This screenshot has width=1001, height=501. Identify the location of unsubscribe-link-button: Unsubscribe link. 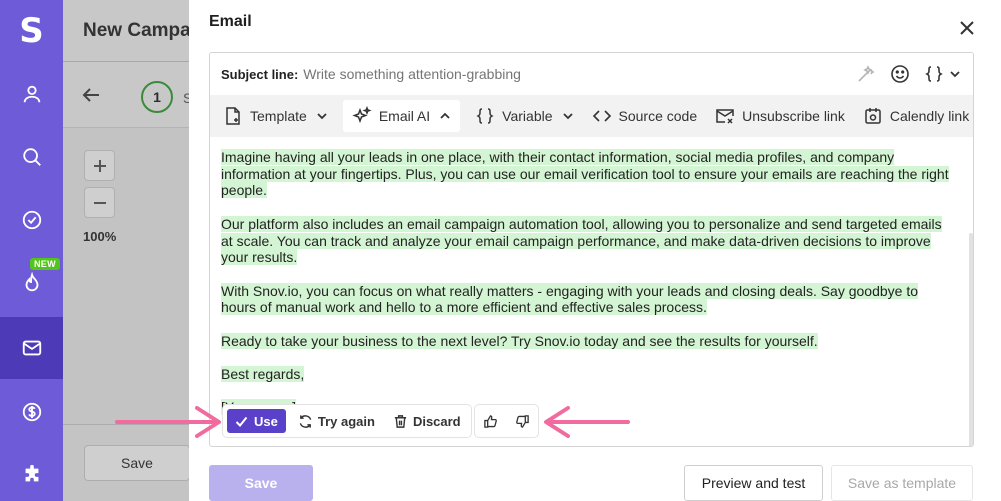
(780, 116).